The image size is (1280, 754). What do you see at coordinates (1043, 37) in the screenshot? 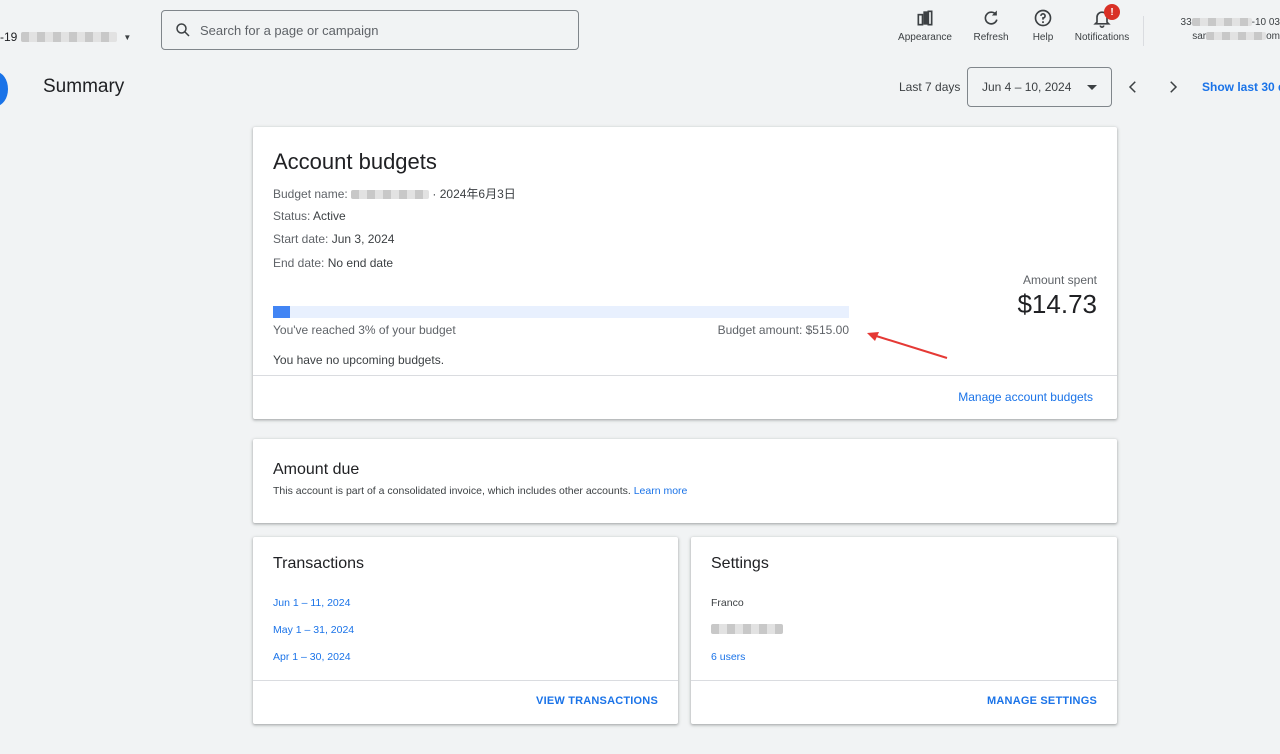
I see `help-label: Help` at bounding box center [1043, 37].